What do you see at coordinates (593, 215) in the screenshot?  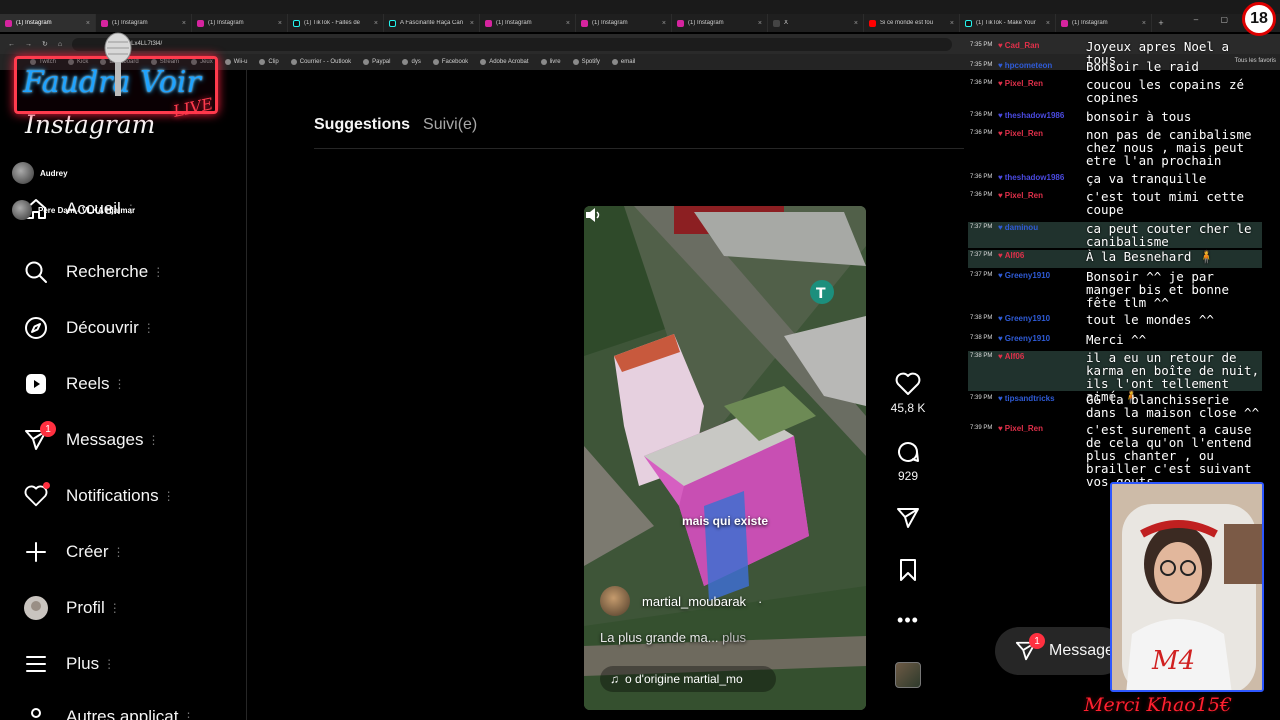 I see `volume-icon` at bounding box center [593, 215].